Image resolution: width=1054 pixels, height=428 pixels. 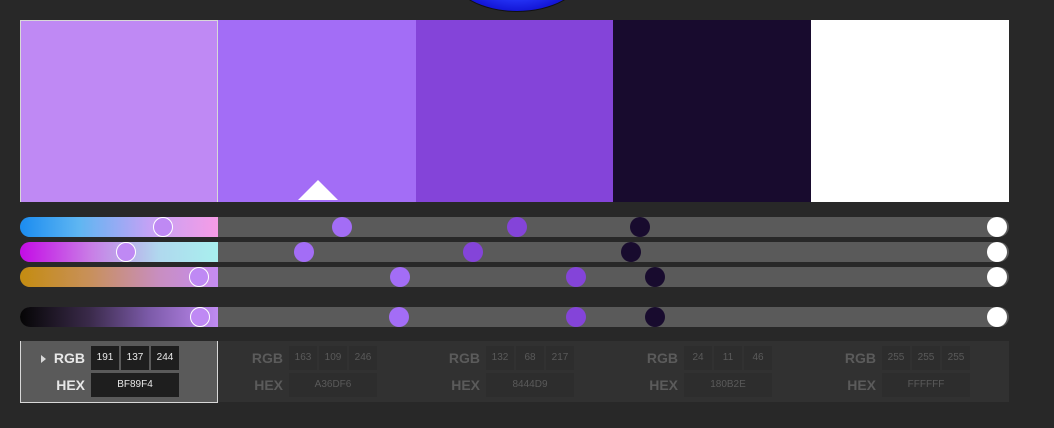 I want to click on swatch-3-green-field: 68, so click(x=530, y=358).